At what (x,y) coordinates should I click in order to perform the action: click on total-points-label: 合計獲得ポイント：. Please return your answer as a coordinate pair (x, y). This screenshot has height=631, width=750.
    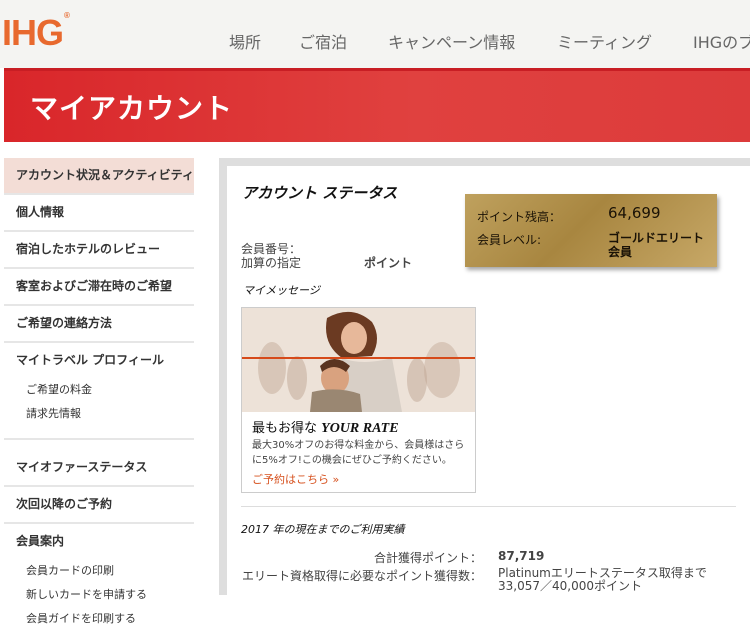
    Looking at the image, I should click on (427, 558).